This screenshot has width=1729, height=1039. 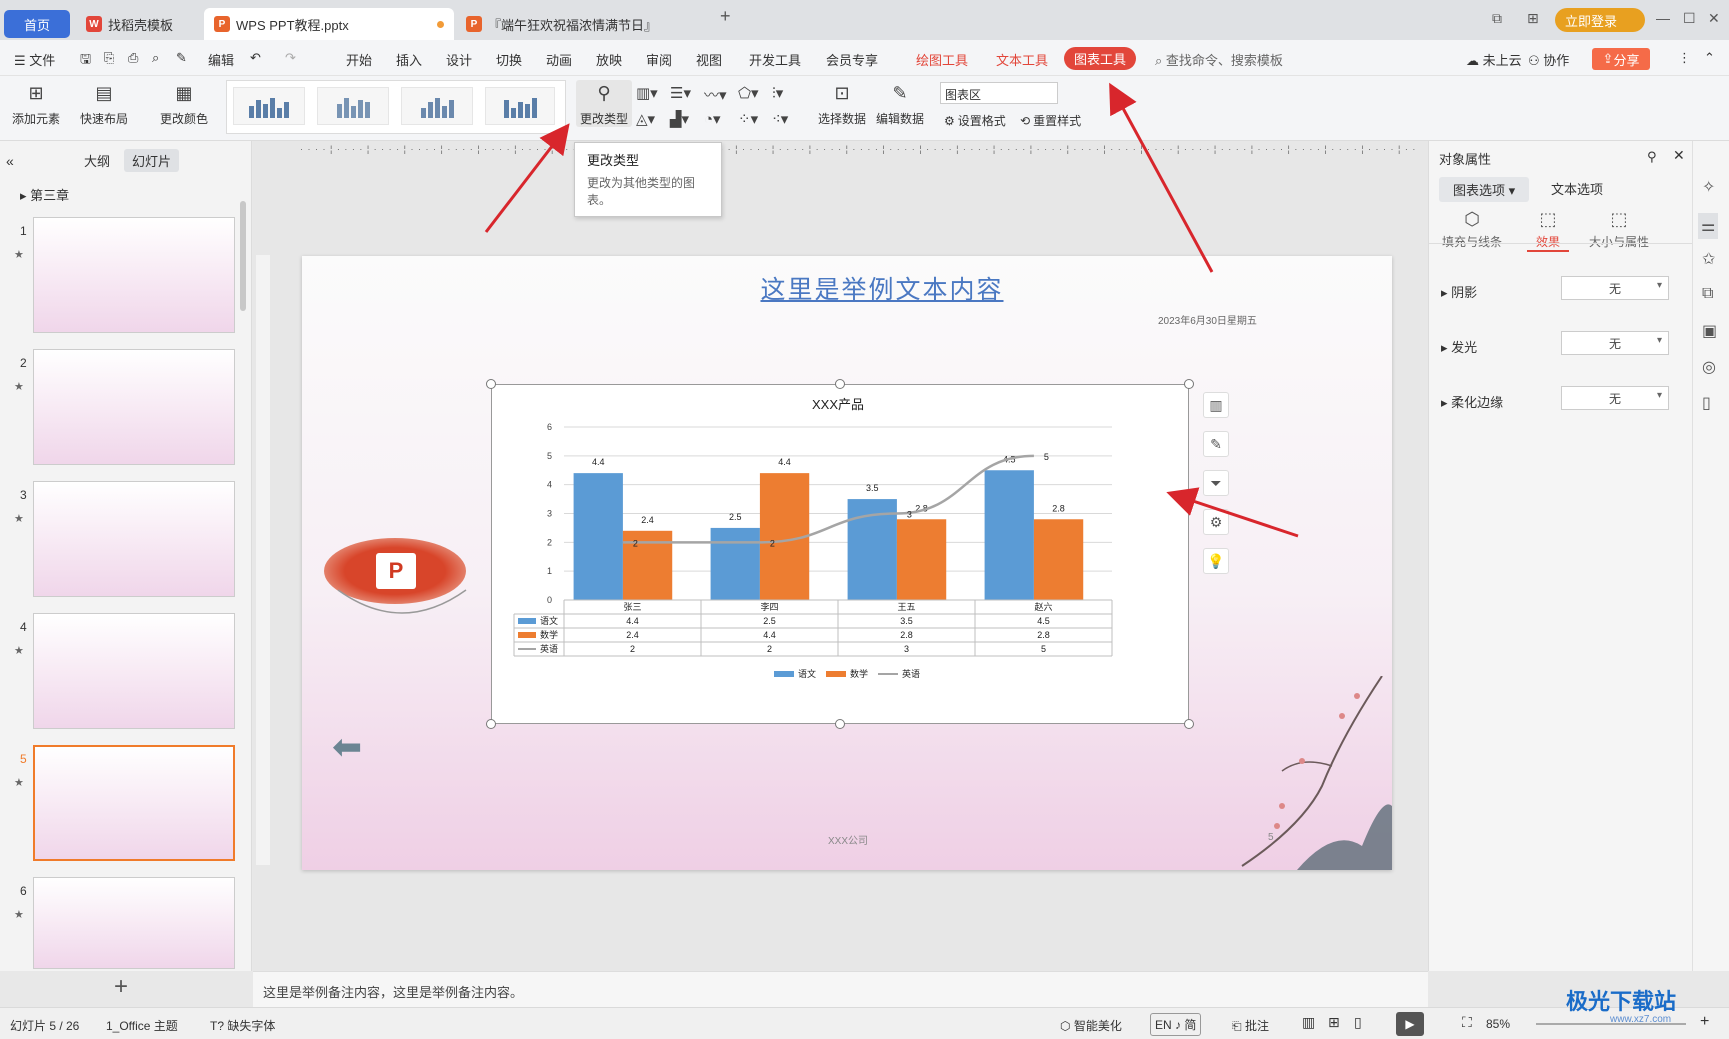 I want to click on collapse-icon: ⌃, so click(x=1709, y=58).